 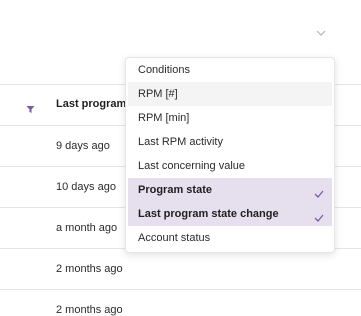 I want to click on menu-item-last-concerning-value: Last concerning value, so click(x=230, y=166).